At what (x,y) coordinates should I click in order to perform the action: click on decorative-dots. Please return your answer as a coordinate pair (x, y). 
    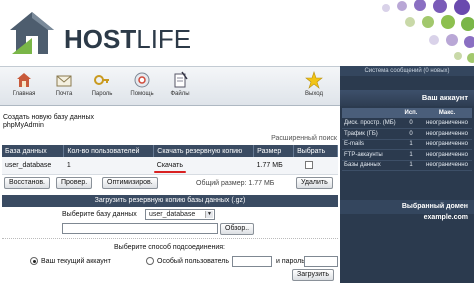
    Looking at the image, I should click on (428, 31).